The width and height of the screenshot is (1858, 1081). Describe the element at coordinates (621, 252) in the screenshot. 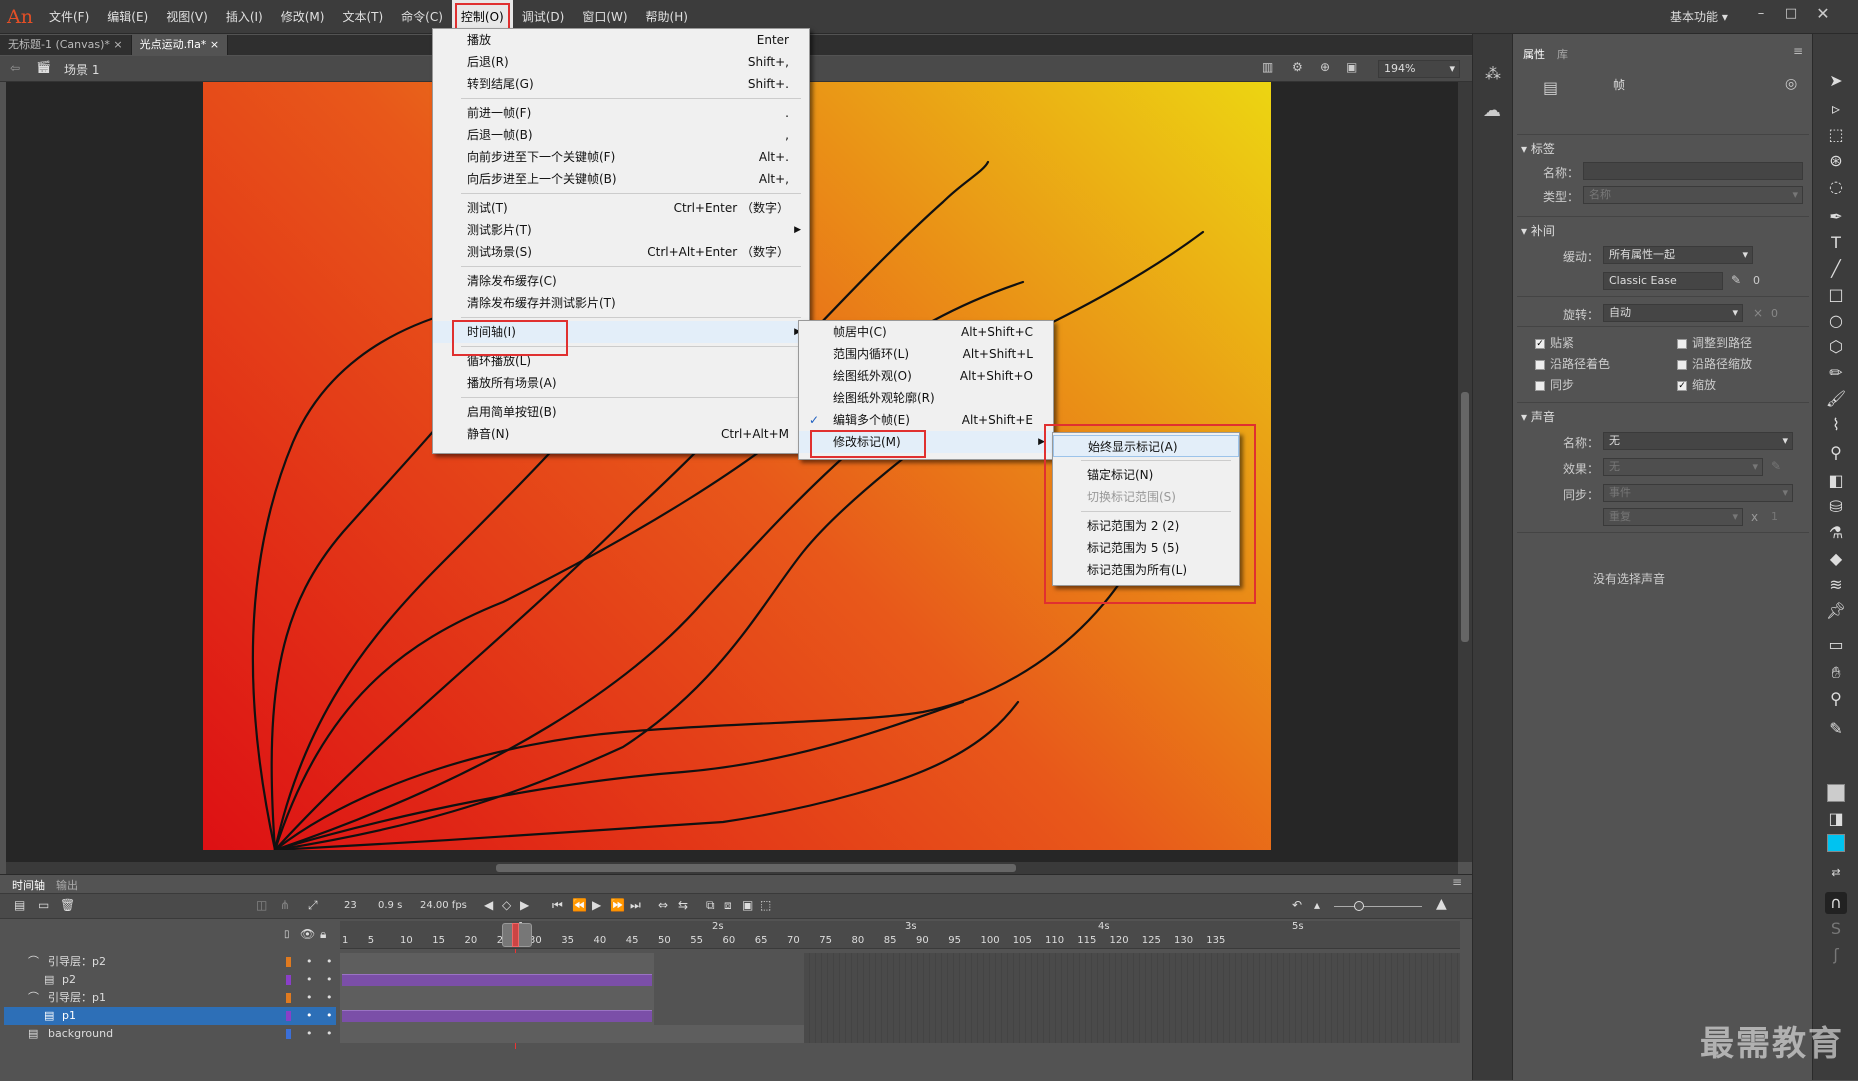

I see `menu-item-test-scene: 测试场景(S) Ctrl+Alt+Enter （数字）` at that location.